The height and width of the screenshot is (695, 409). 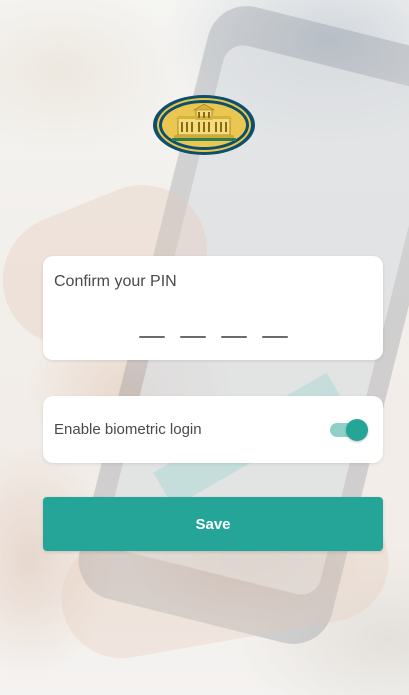 What do you see at coordinates (213, 429) in the screenshot?
I see `biometric-card: Enable biometric login` at bounding box center [213, 429].